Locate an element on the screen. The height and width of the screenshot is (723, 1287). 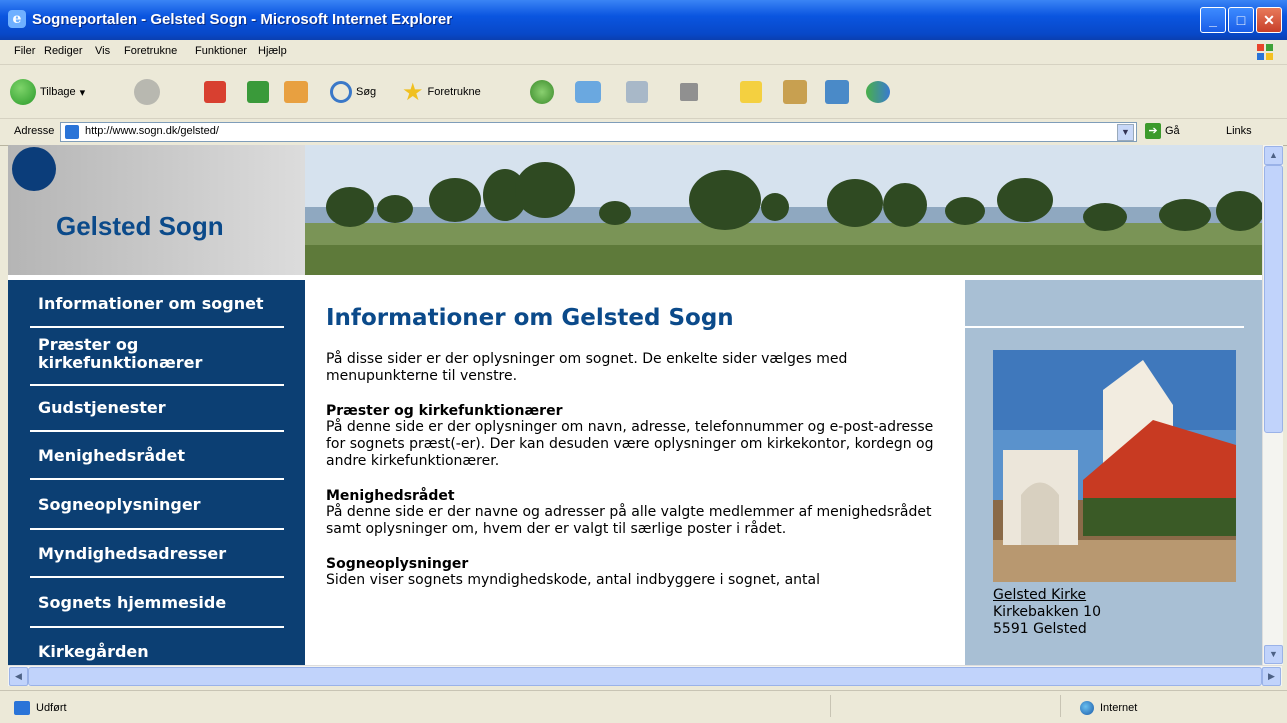
go-arrow-icon: ➔ is located at coordinates (1153, 131).